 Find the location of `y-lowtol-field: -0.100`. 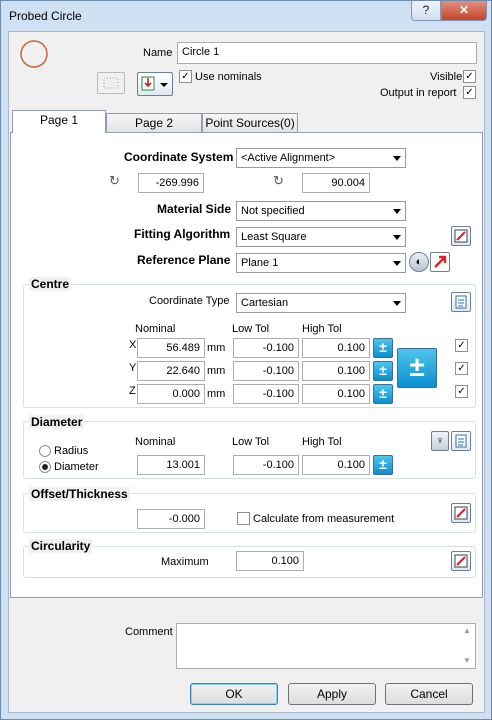

y-lowtol-field: -0.100 is located at coordinates (266, 371).